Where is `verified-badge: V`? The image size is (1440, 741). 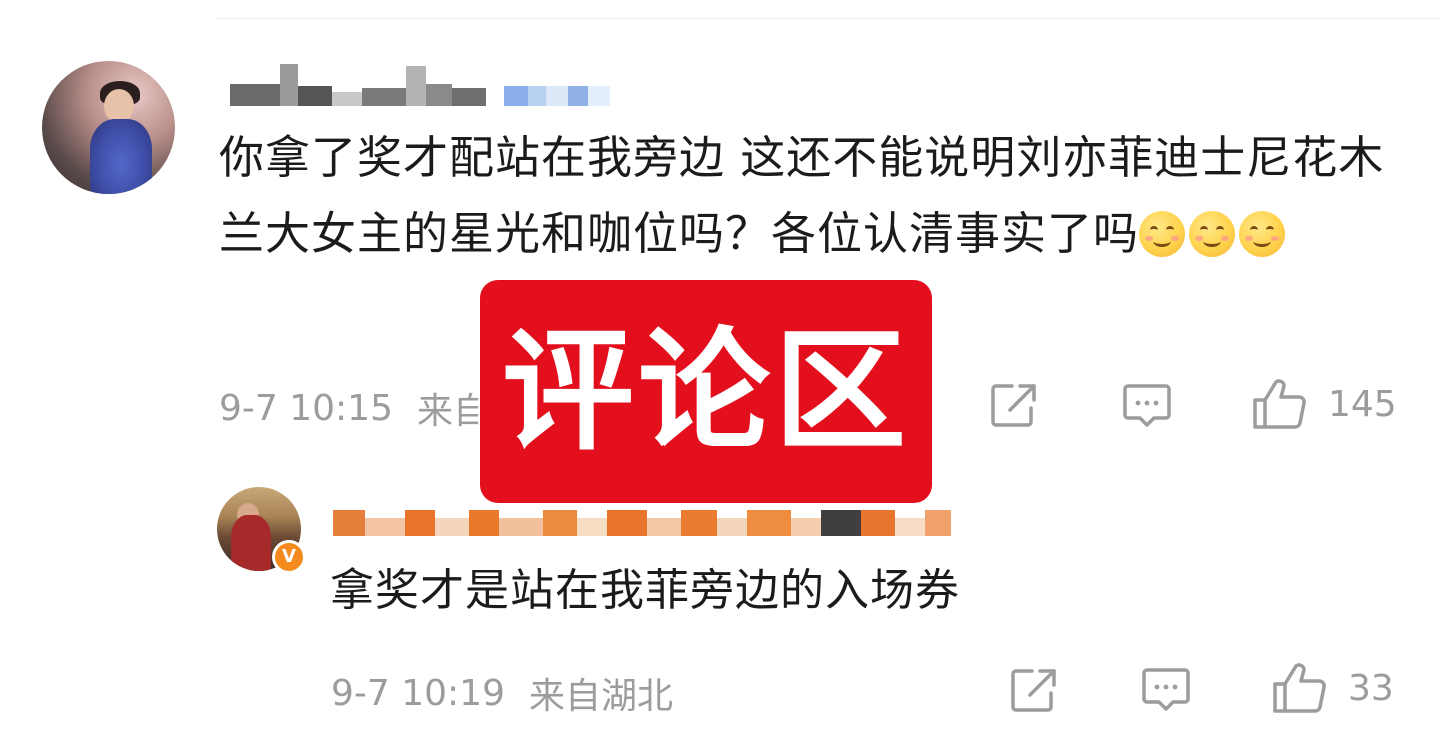 verified-badge: V is located at coordinates (289, 557).